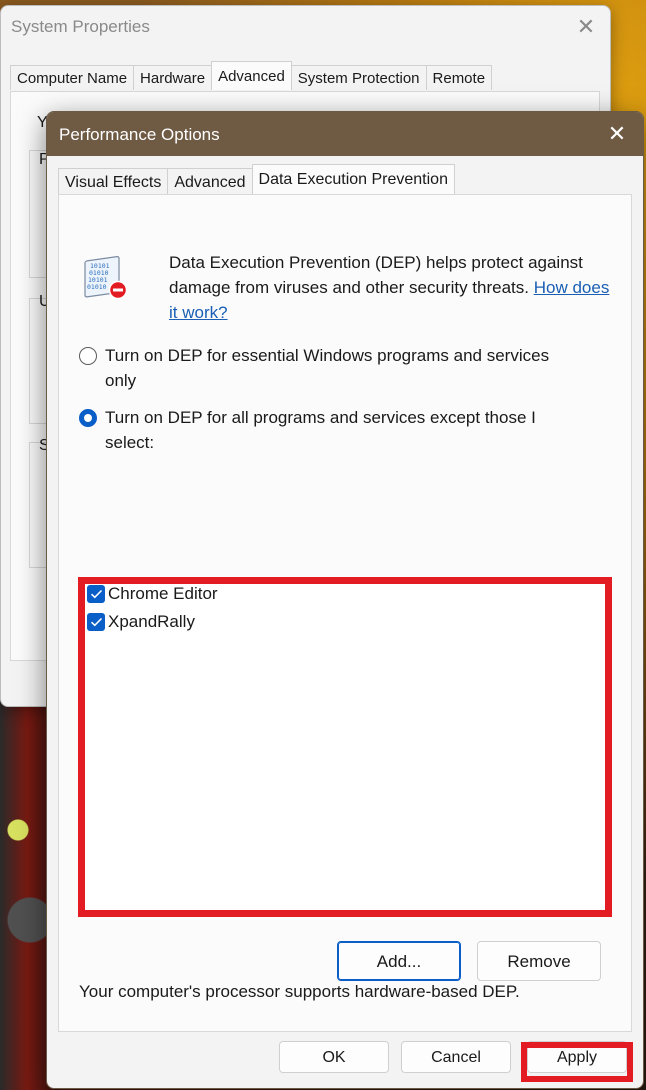 This screenshot has width=646, height=1090. What do you see at coordinates (459, 77) in the screenshot?
I see `tab-remote: Remote` at bounding box center [459, 77].